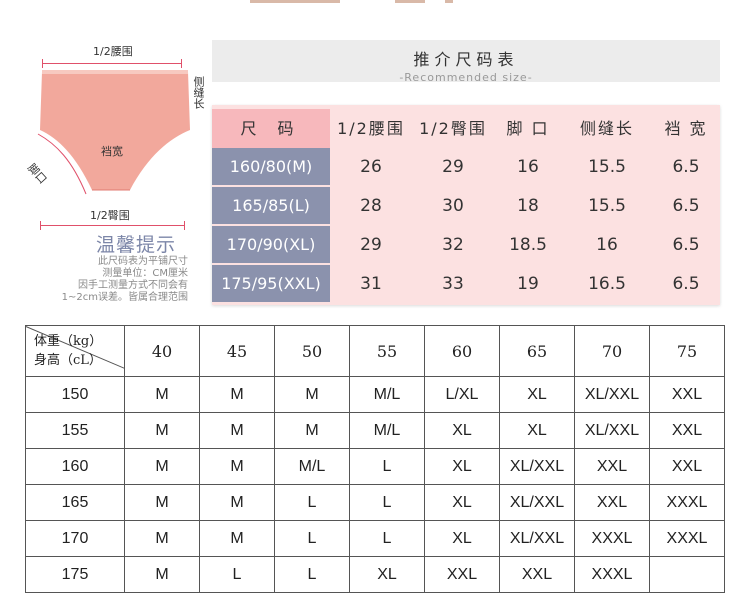 This screenshot has height=593, width=750. Describe the element at coordinates (371, 206) in the screenshot. I see `value-cell: 28` at that location.